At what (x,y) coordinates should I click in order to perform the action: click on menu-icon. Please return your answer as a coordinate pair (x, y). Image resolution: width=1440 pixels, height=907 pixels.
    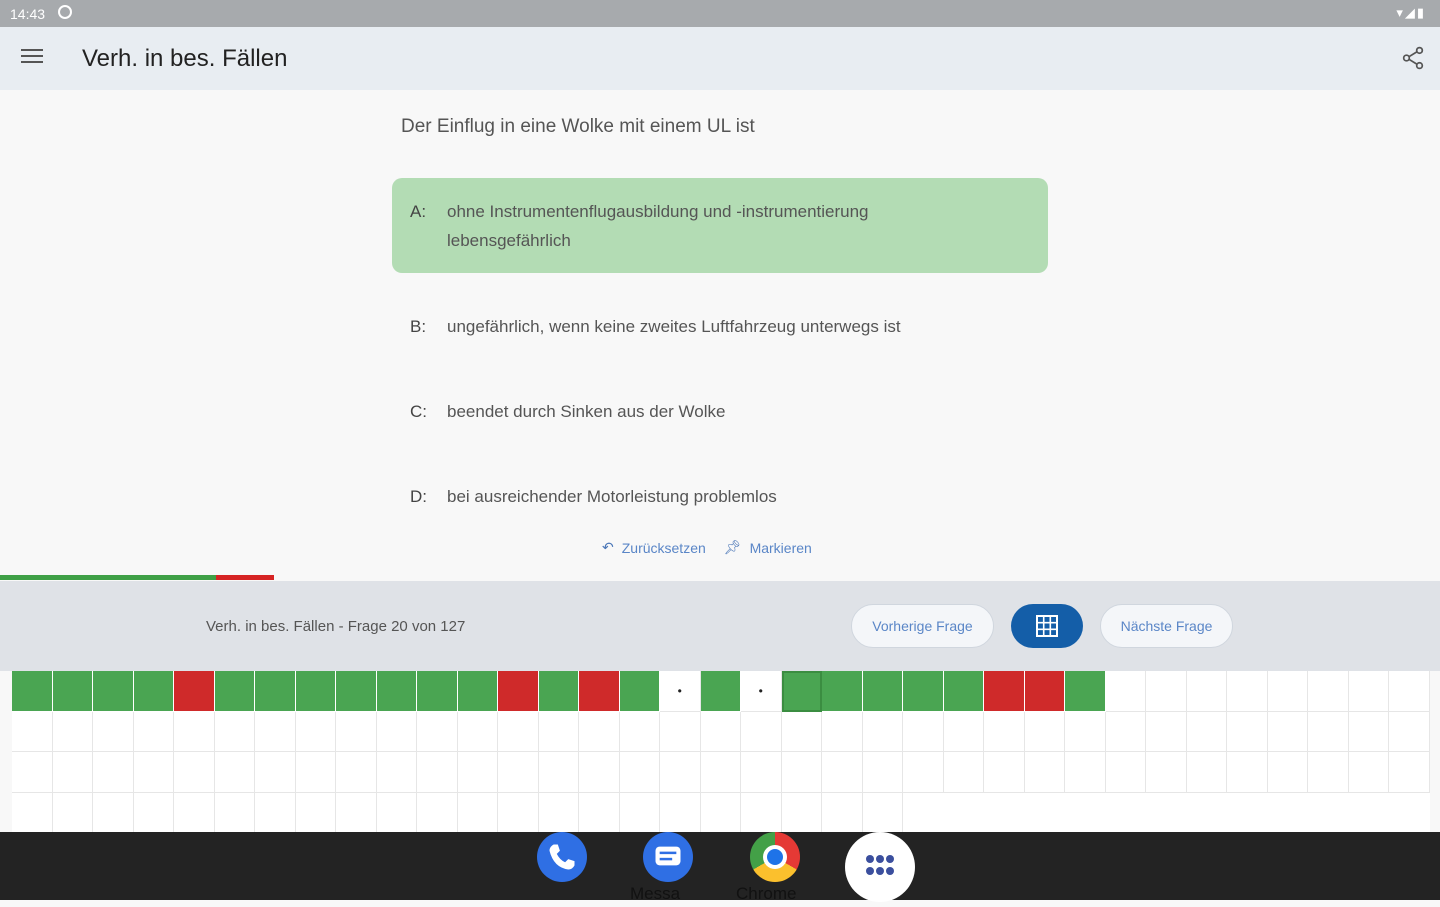
    Looking at the image, I should click on (32, 58).